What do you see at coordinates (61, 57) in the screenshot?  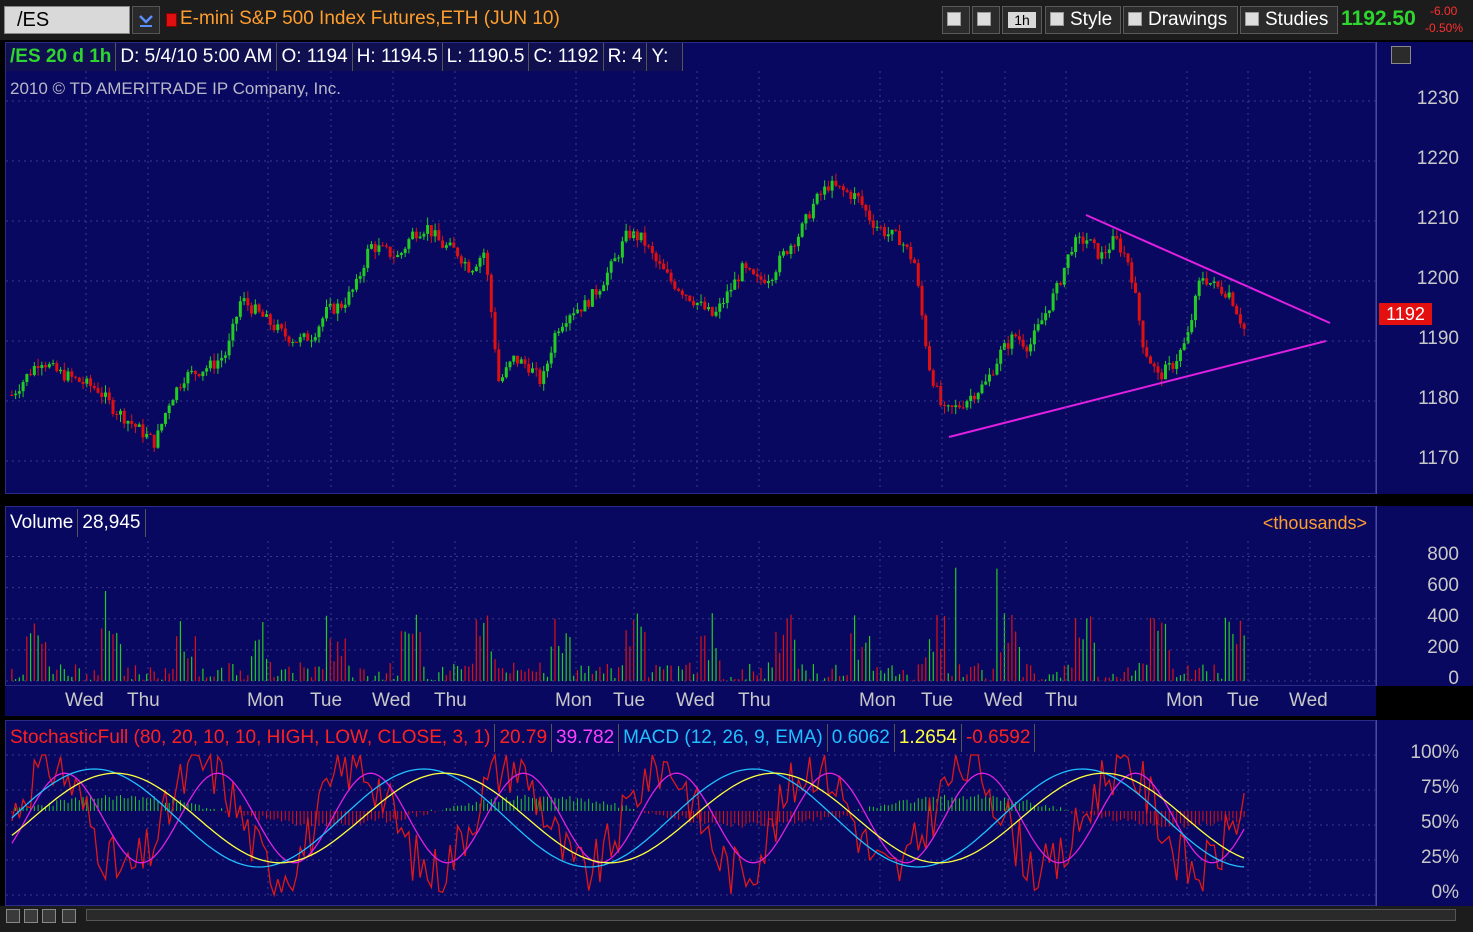 I see `symbol-period: /ES 20 d 1h` at bounding box center [61, 57].